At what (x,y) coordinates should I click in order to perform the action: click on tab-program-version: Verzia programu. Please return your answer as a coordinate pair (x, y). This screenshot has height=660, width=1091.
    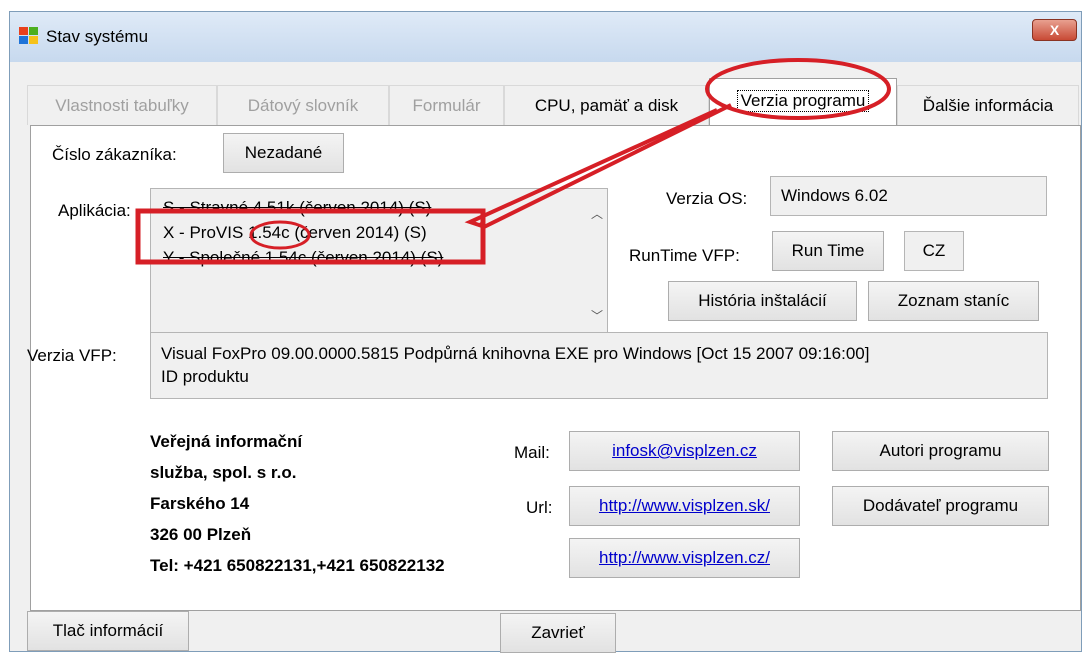
    Looking at the image, I should click on (803, 102).